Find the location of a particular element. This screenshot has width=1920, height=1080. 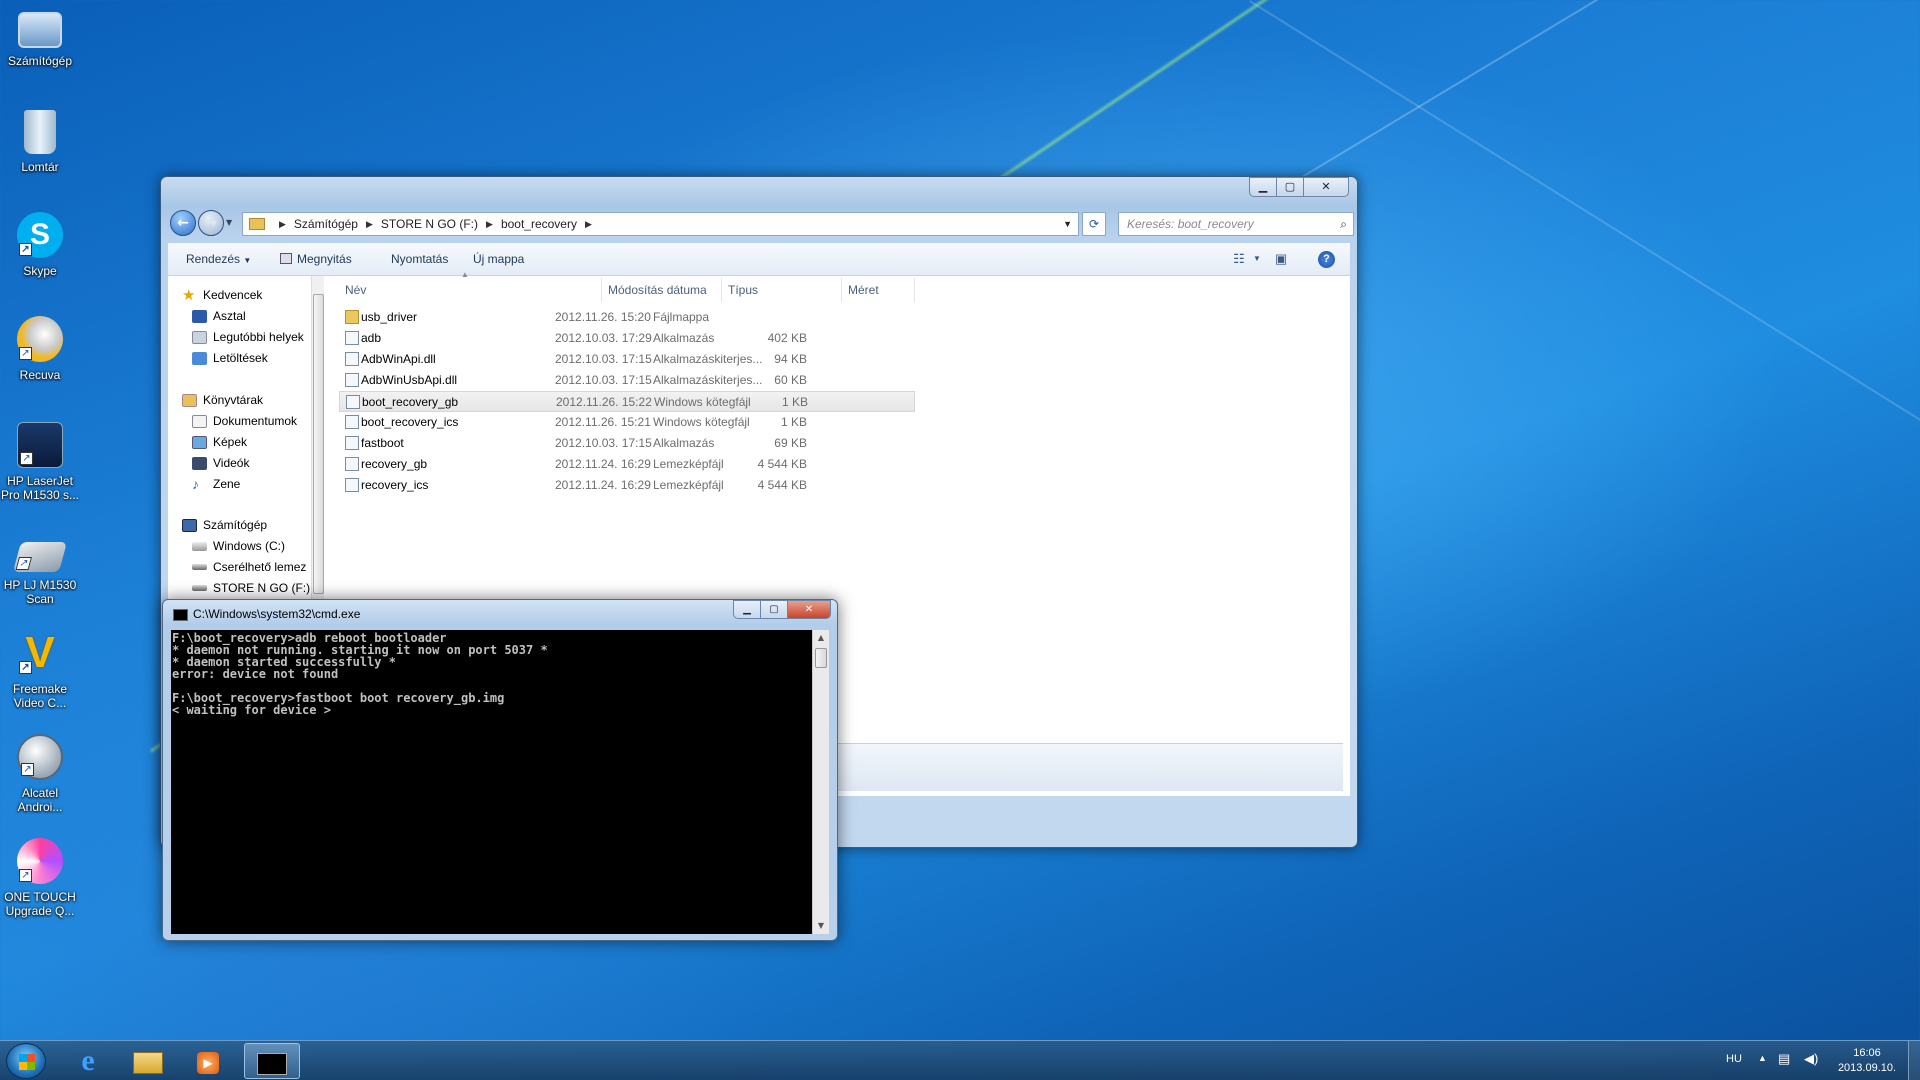

removable-drive-icon is located at coordinates (199, 567).